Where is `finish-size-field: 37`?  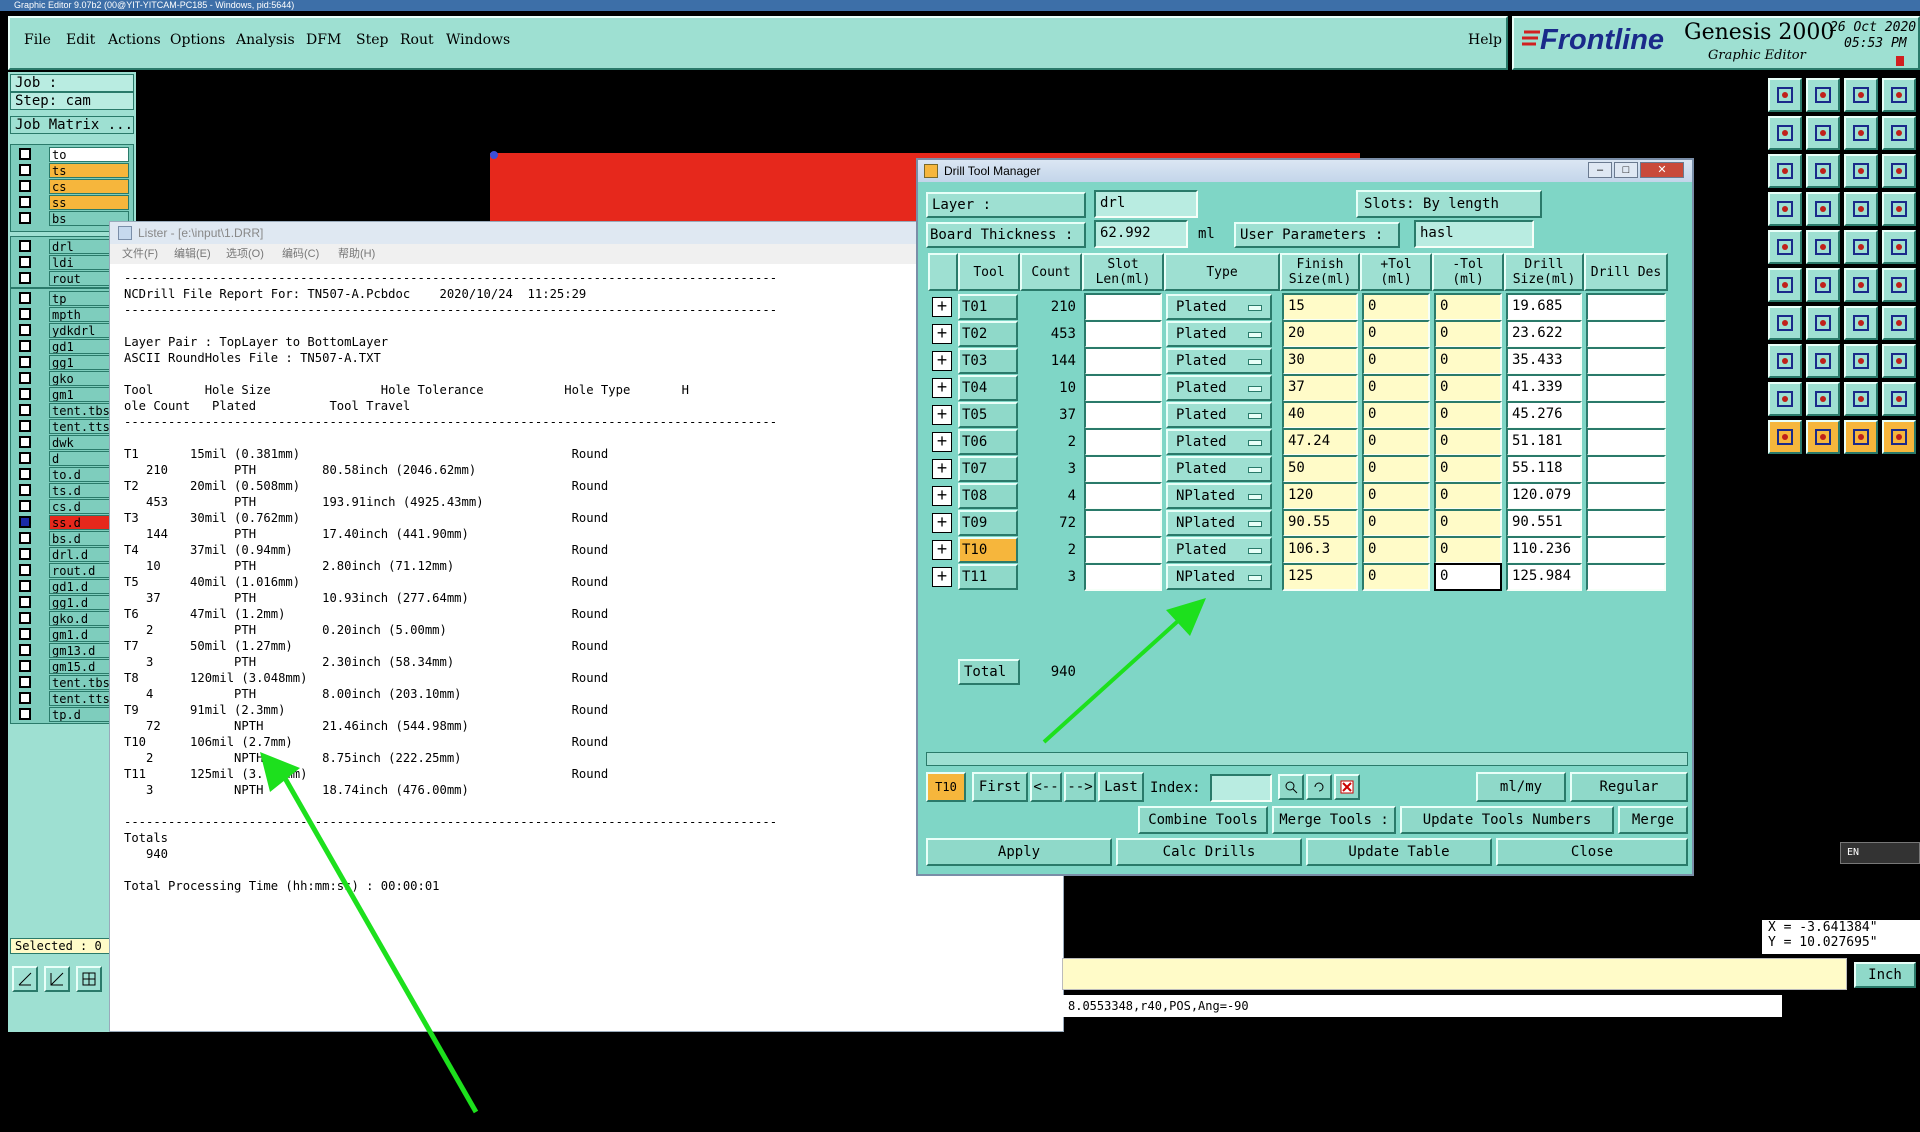 finish-size-field: 37 is located at coordinates (1320, 388).